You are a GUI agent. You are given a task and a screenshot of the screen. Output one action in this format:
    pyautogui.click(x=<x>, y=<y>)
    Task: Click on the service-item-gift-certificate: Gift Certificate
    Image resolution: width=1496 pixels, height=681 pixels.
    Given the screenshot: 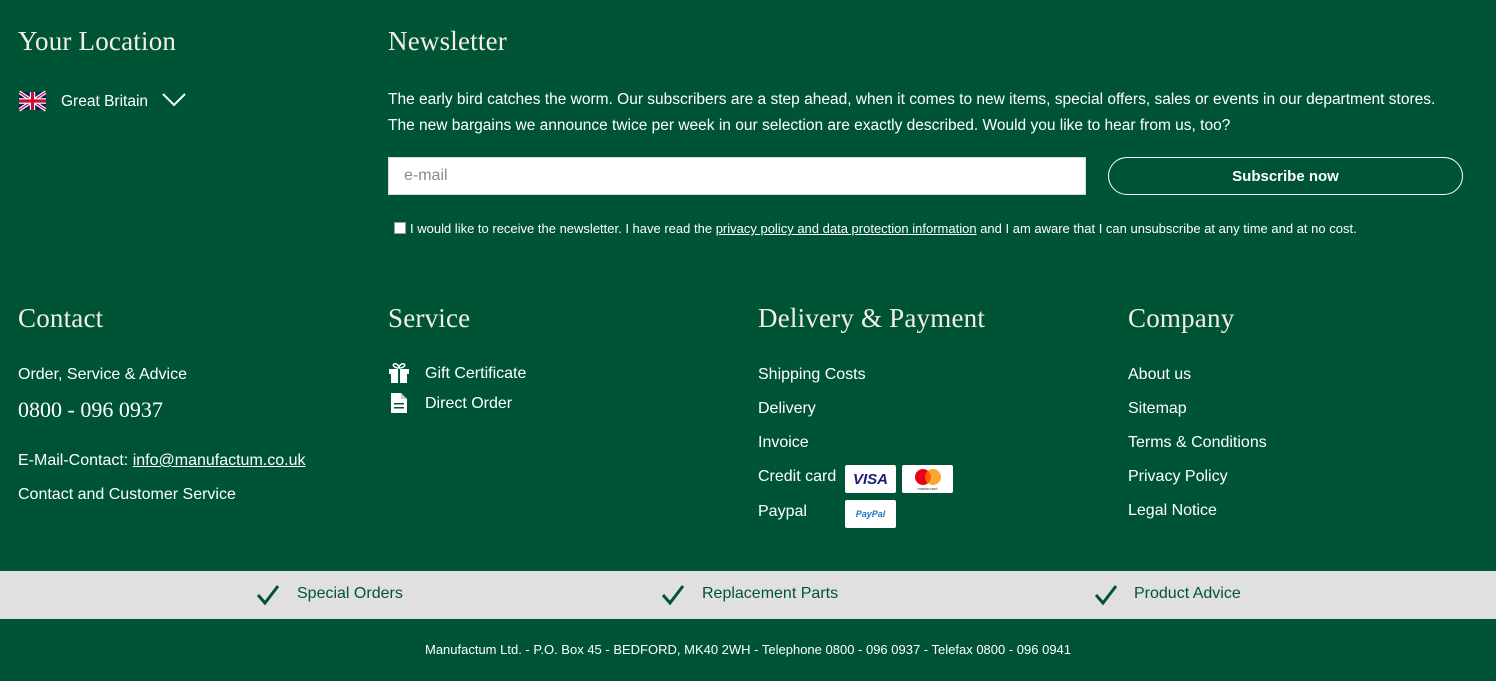 What is the action you would take?
    pyautogui.click(x=475, y=374)
    